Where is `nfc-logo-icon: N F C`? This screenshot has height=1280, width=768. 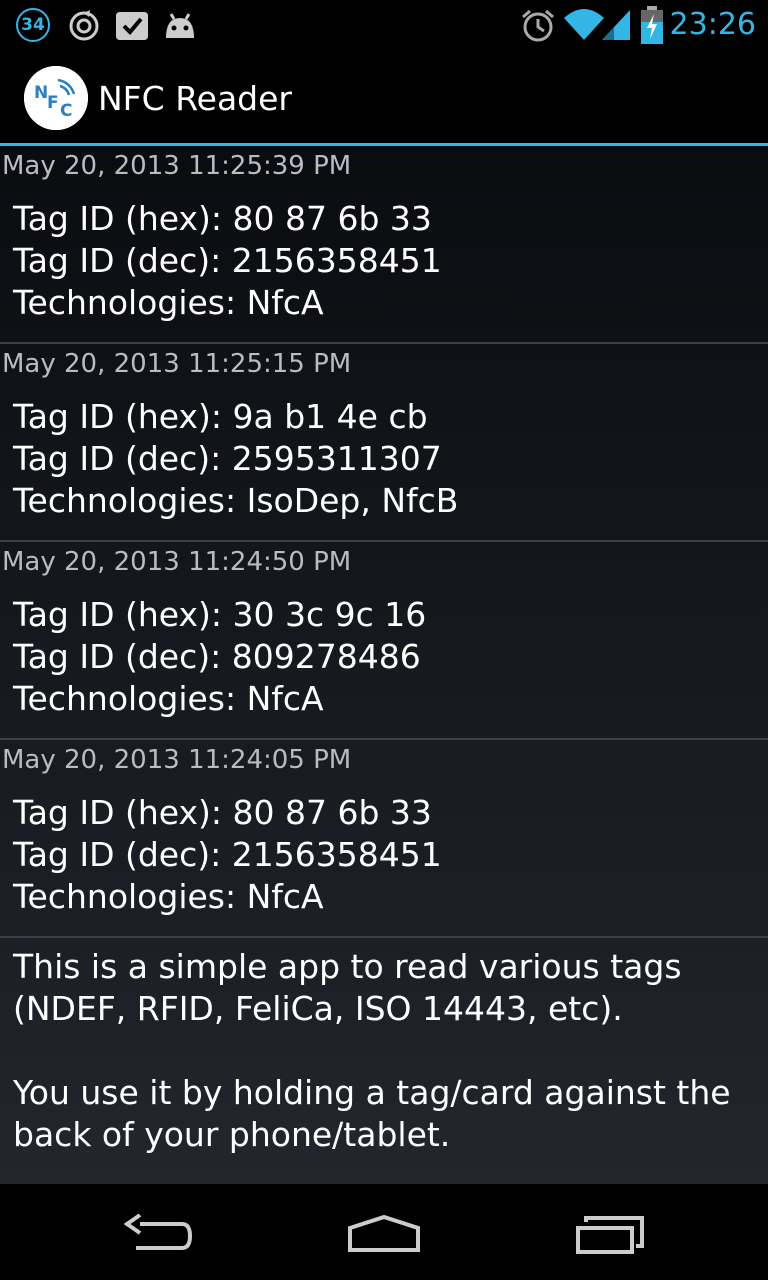
nfc-logo-icon: N F C is located at coordinates (56, 98).